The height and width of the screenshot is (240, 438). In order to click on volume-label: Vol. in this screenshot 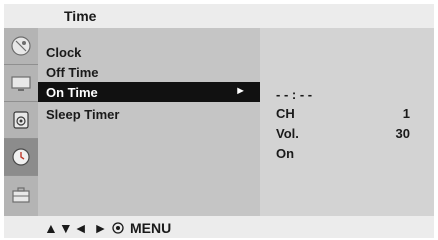, I will do `click(287, 133)`.